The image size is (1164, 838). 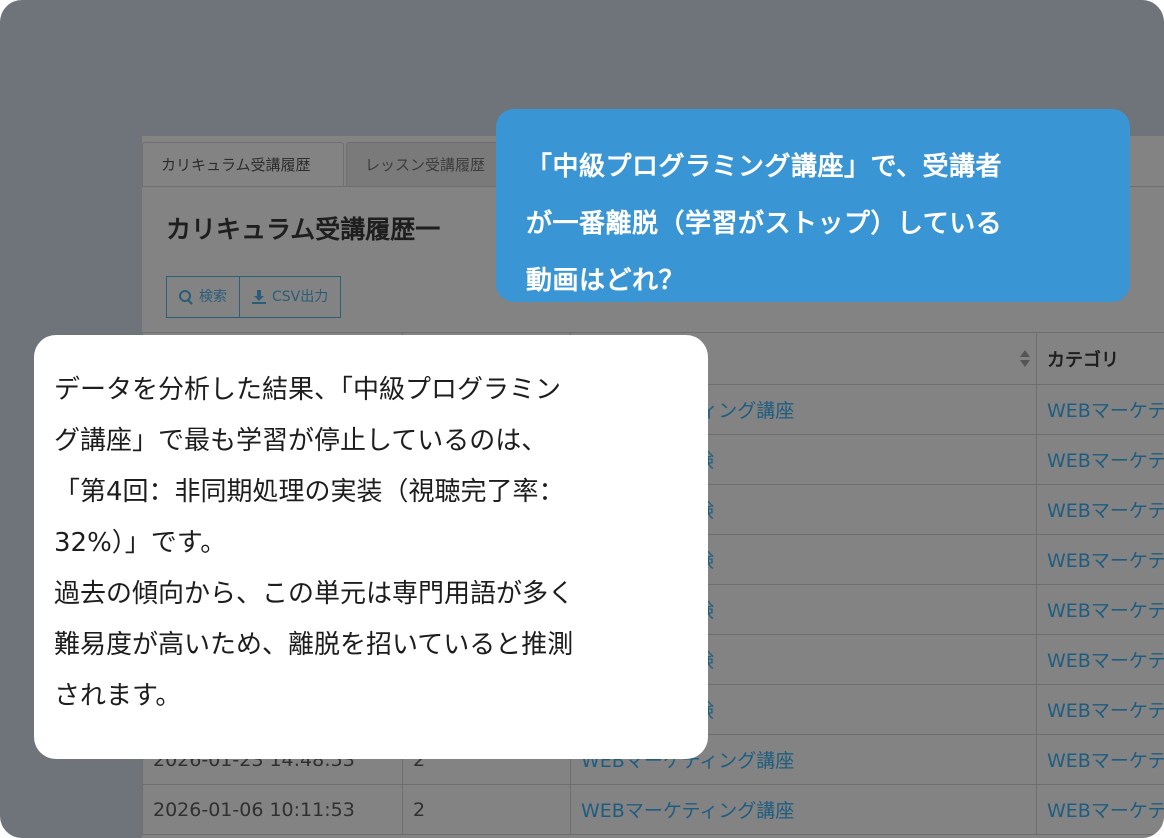 What do you see at coordinates (186, 297) in the screenshot?
I see `search-icon` at bounding box center [186, 297].